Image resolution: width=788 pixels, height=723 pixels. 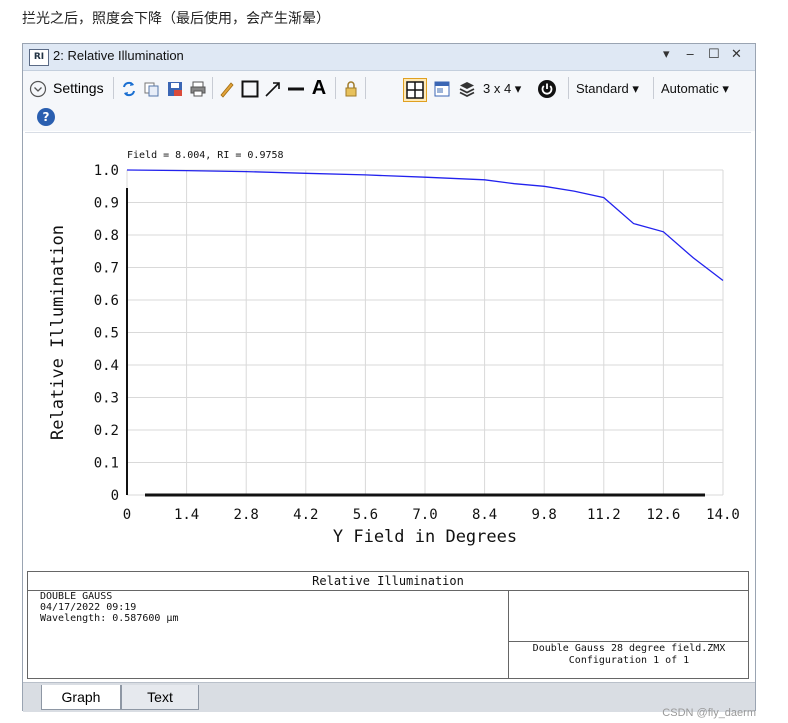 I want to click on x-axis-label: Y Field in Degrees, so click(x=425, y=537).